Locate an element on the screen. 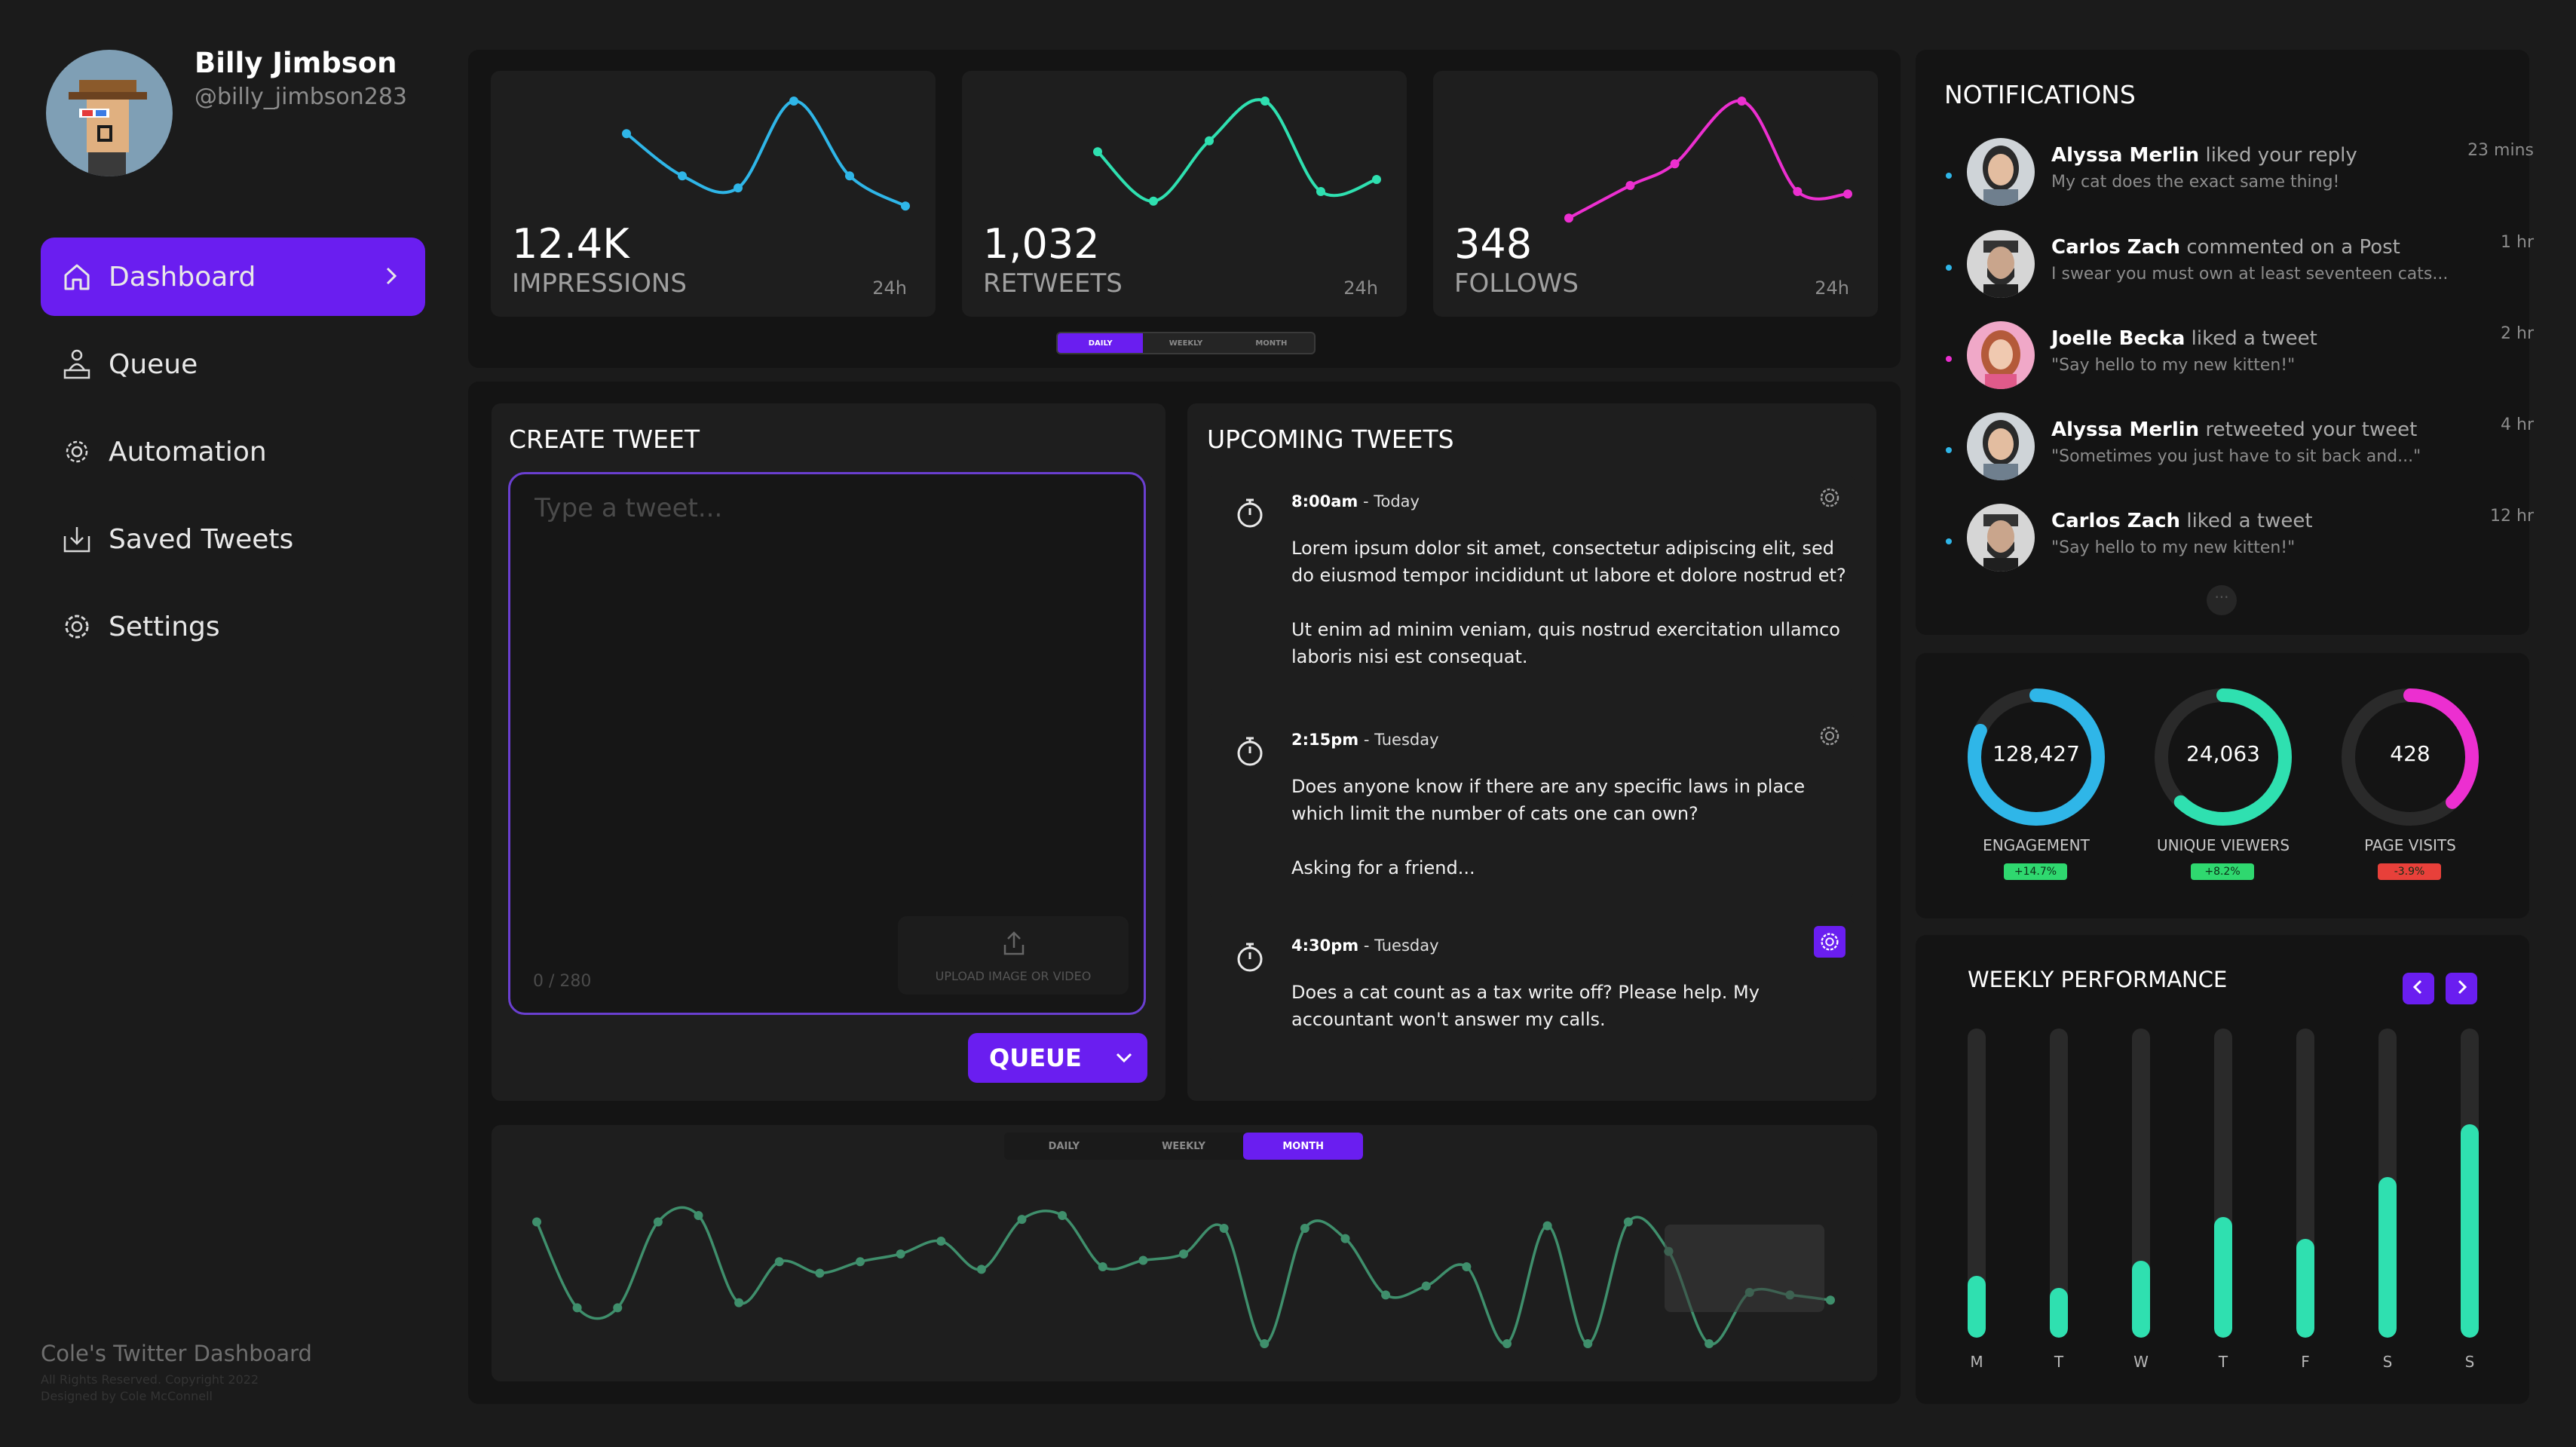  timeline-path is located at coordinates (1183, 1276).